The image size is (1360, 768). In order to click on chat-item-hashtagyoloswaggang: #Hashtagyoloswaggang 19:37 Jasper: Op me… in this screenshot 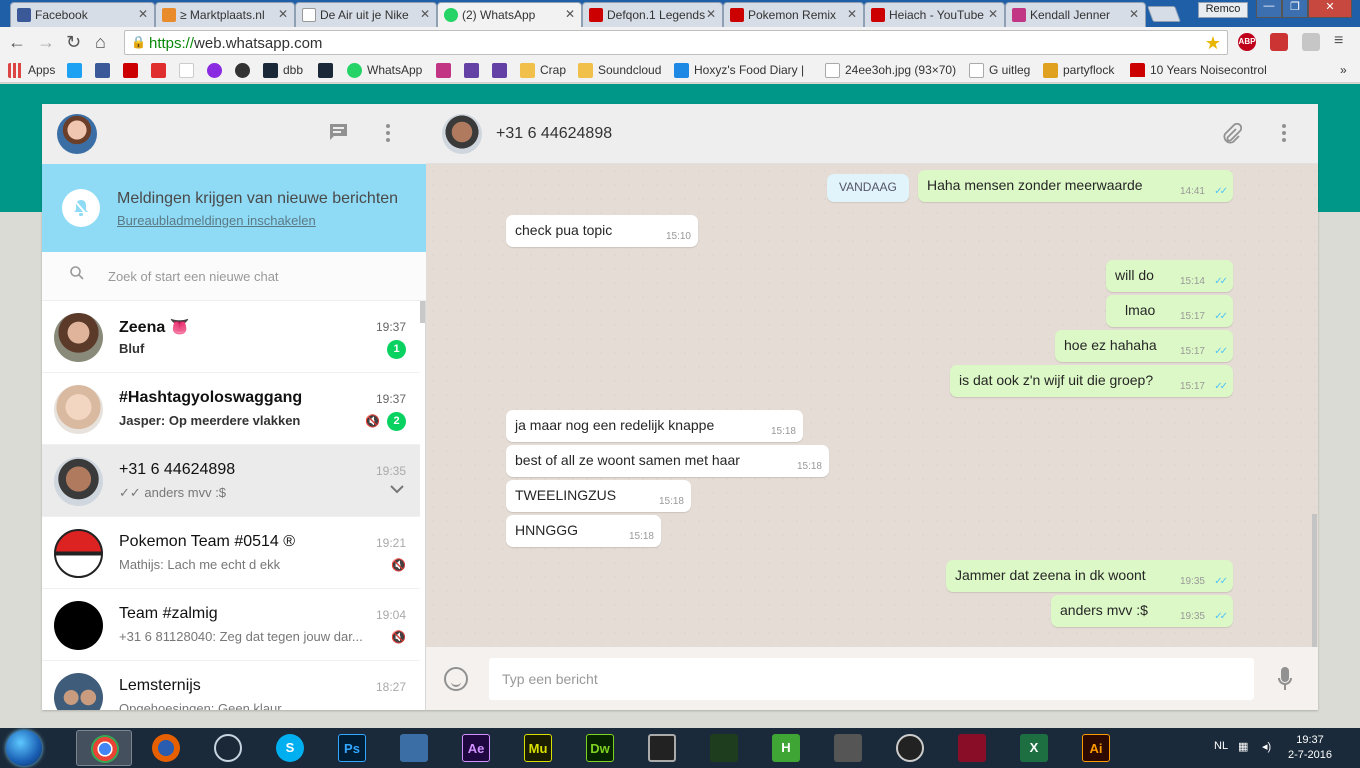, I will do `click(231, 409)`.